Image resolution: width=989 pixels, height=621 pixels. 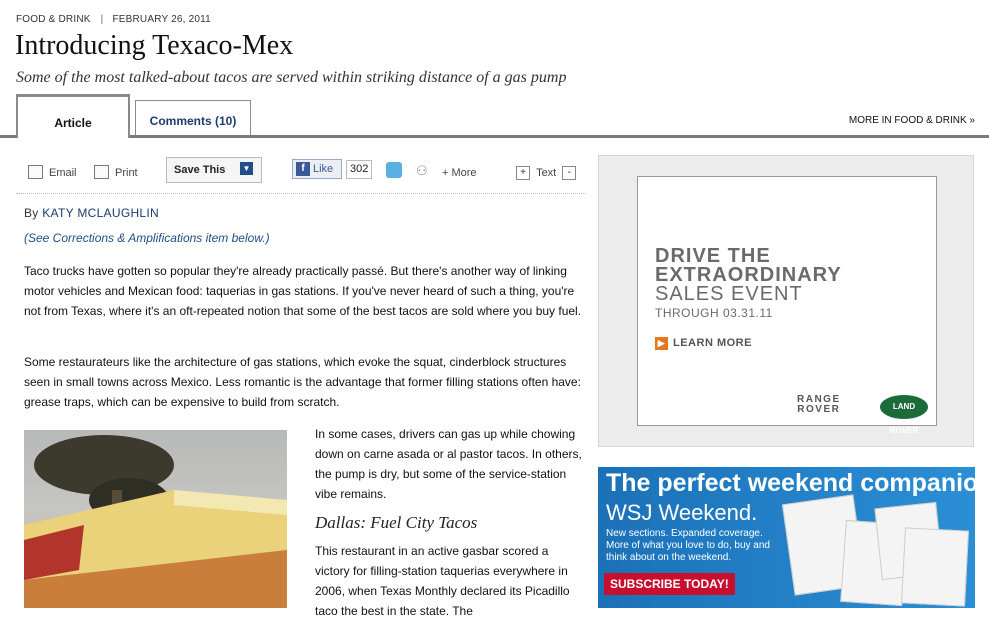 What do you see at coordinates (682, 512) in the screenshot?
I see `ad-brand-name: WSJ Weekend.` at bounding box center [682, 512].